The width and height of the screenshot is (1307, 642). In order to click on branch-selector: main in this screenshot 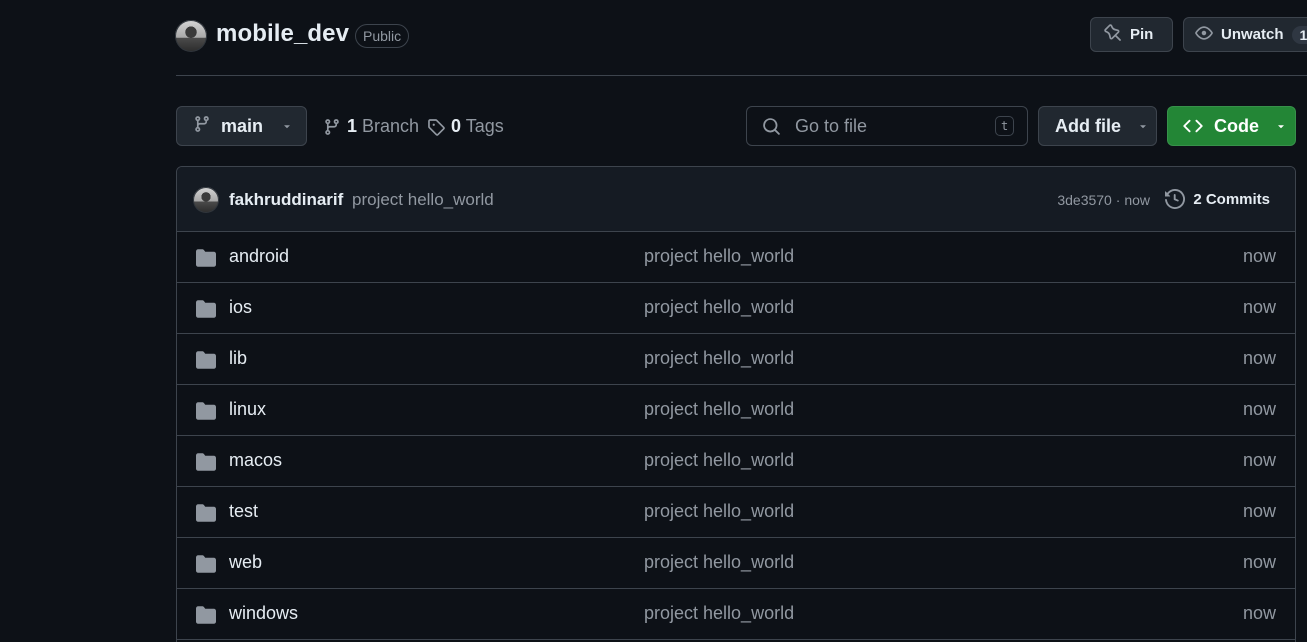, I will do `click(241, 126)`.